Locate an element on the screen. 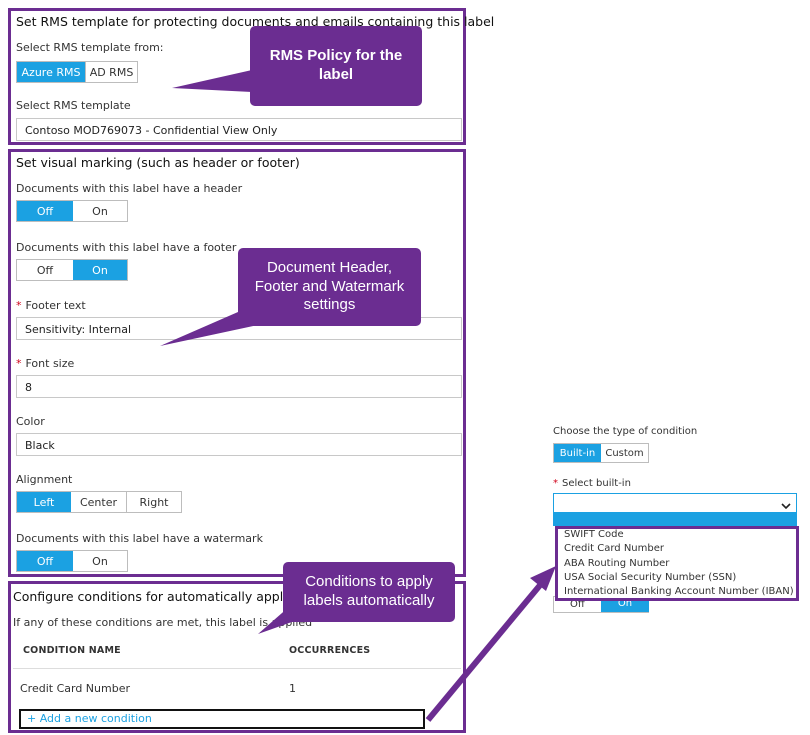  footer-toggle: Off On is located at coordinates (72, 270).